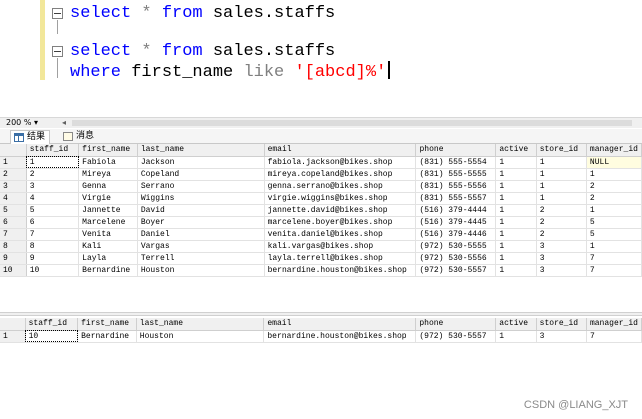 The image size is (642, 419). What do you see at coordinates (456, 258) in the screenshot?
I see `cell-phone: (972) 530-5556` at bounding box center [456, 258].